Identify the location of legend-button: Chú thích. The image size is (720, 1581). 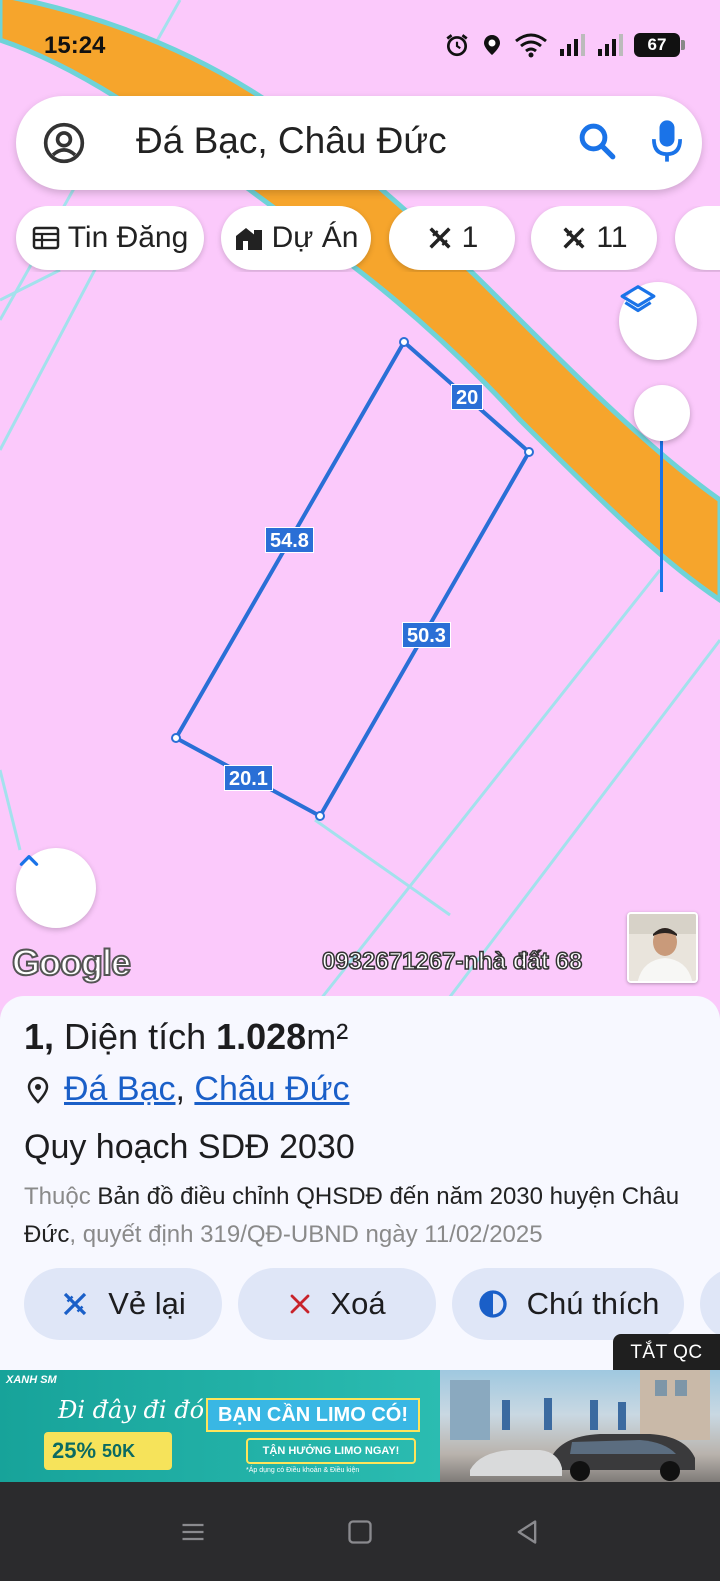
(568, 1304).